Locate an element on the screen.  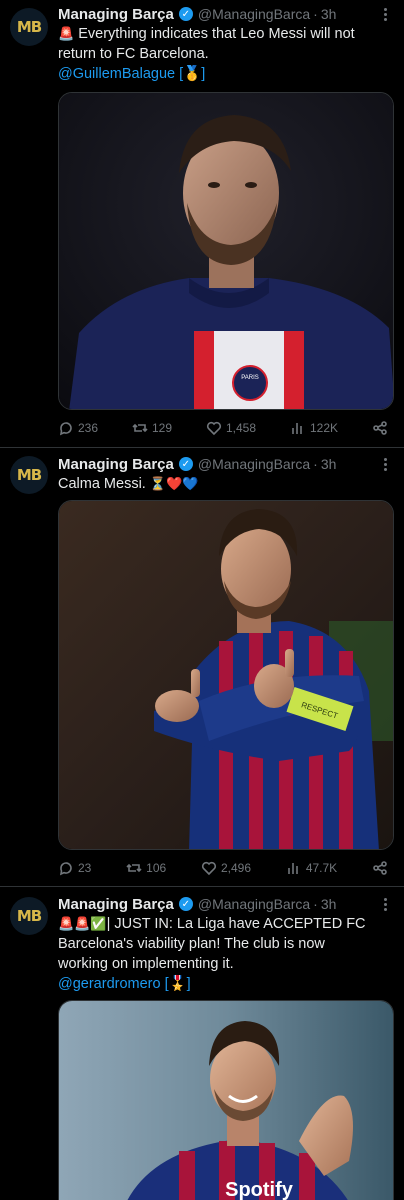
mention-tail: [🎖️] is located at coordinates (177, 984).